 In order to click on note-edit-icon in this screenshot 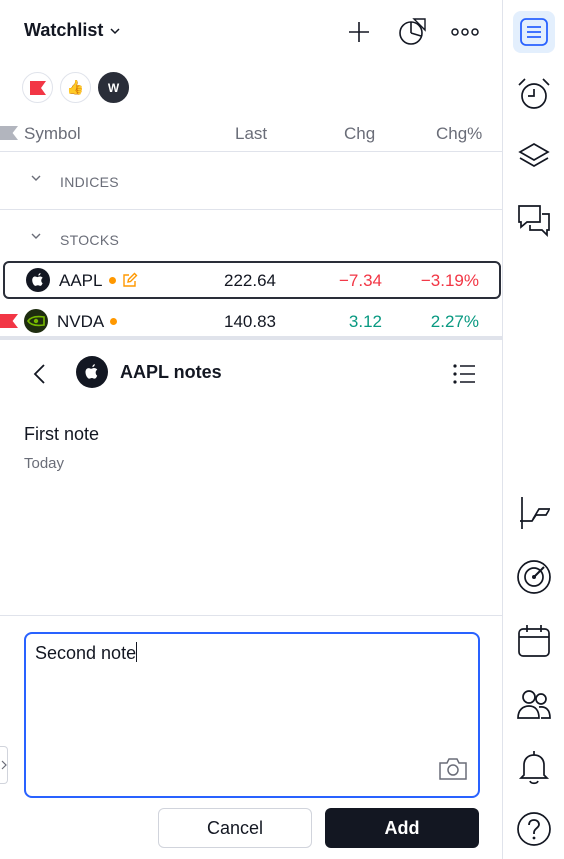, I will do `click(130, 280)`.